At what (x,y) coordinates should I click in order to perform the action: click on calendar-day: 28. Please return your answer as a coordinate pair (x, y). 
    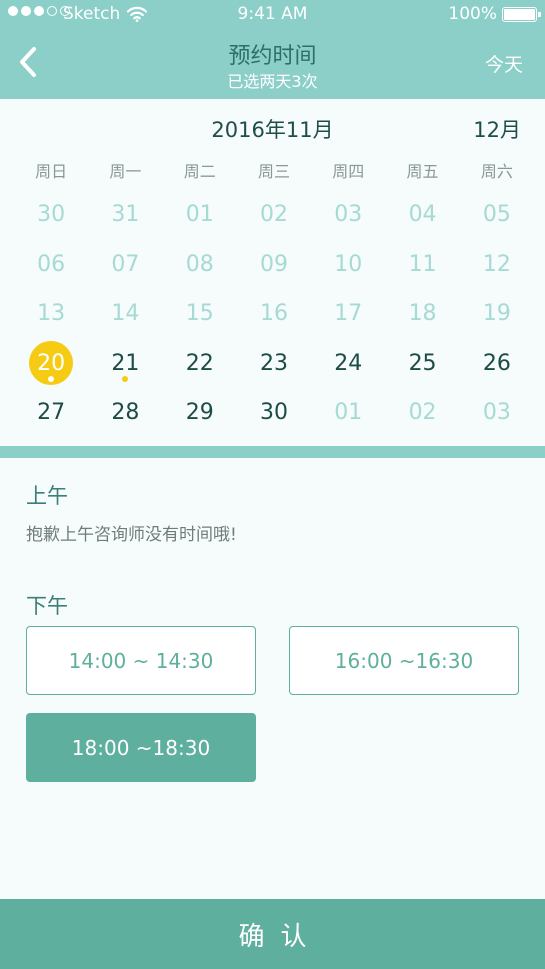
    Looking at the image, I should click on (125, 413).